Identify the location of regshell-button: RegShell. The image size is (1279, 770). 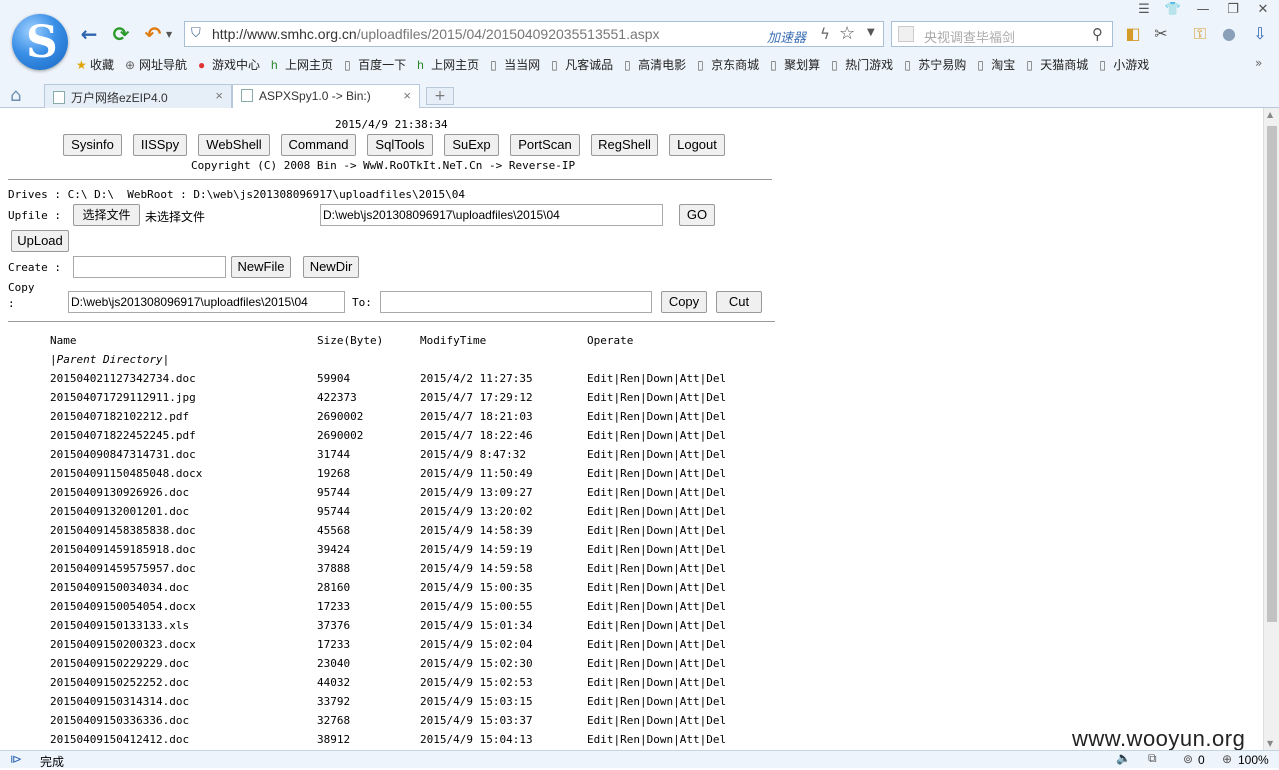
(624, 145).